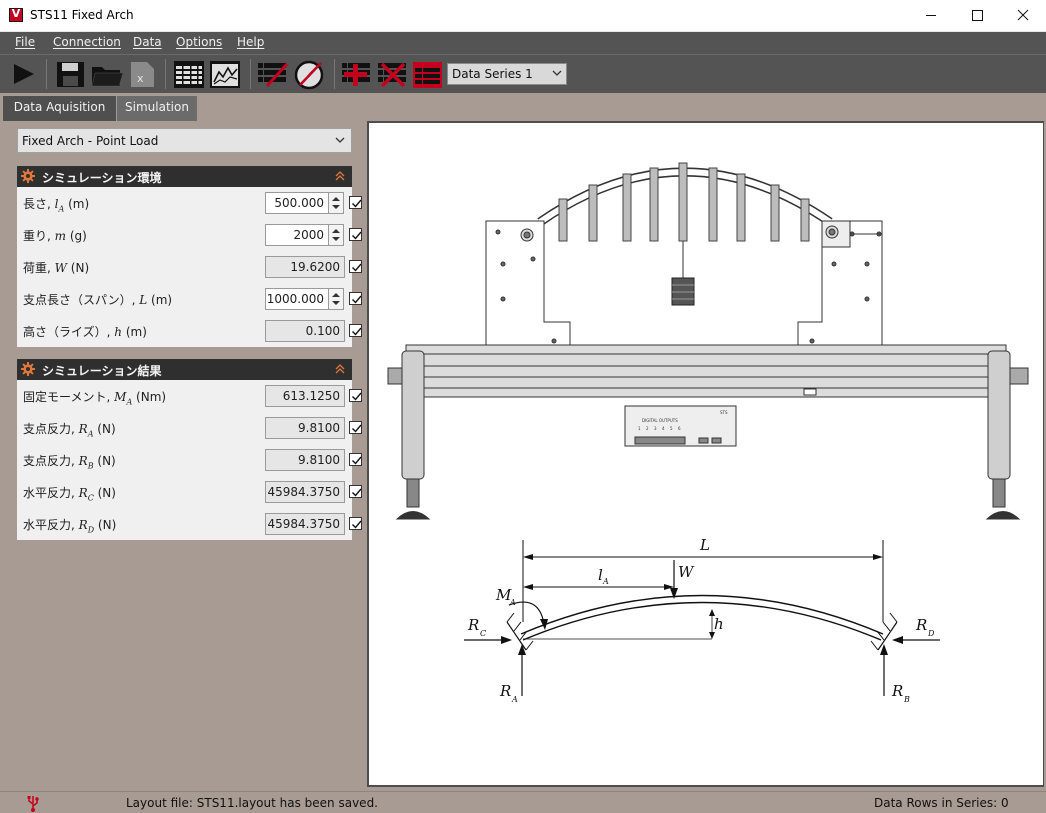  I want to click on result-row-moment: 固定モーメント, MA (Nm) 613.1250, so click(189, 396).